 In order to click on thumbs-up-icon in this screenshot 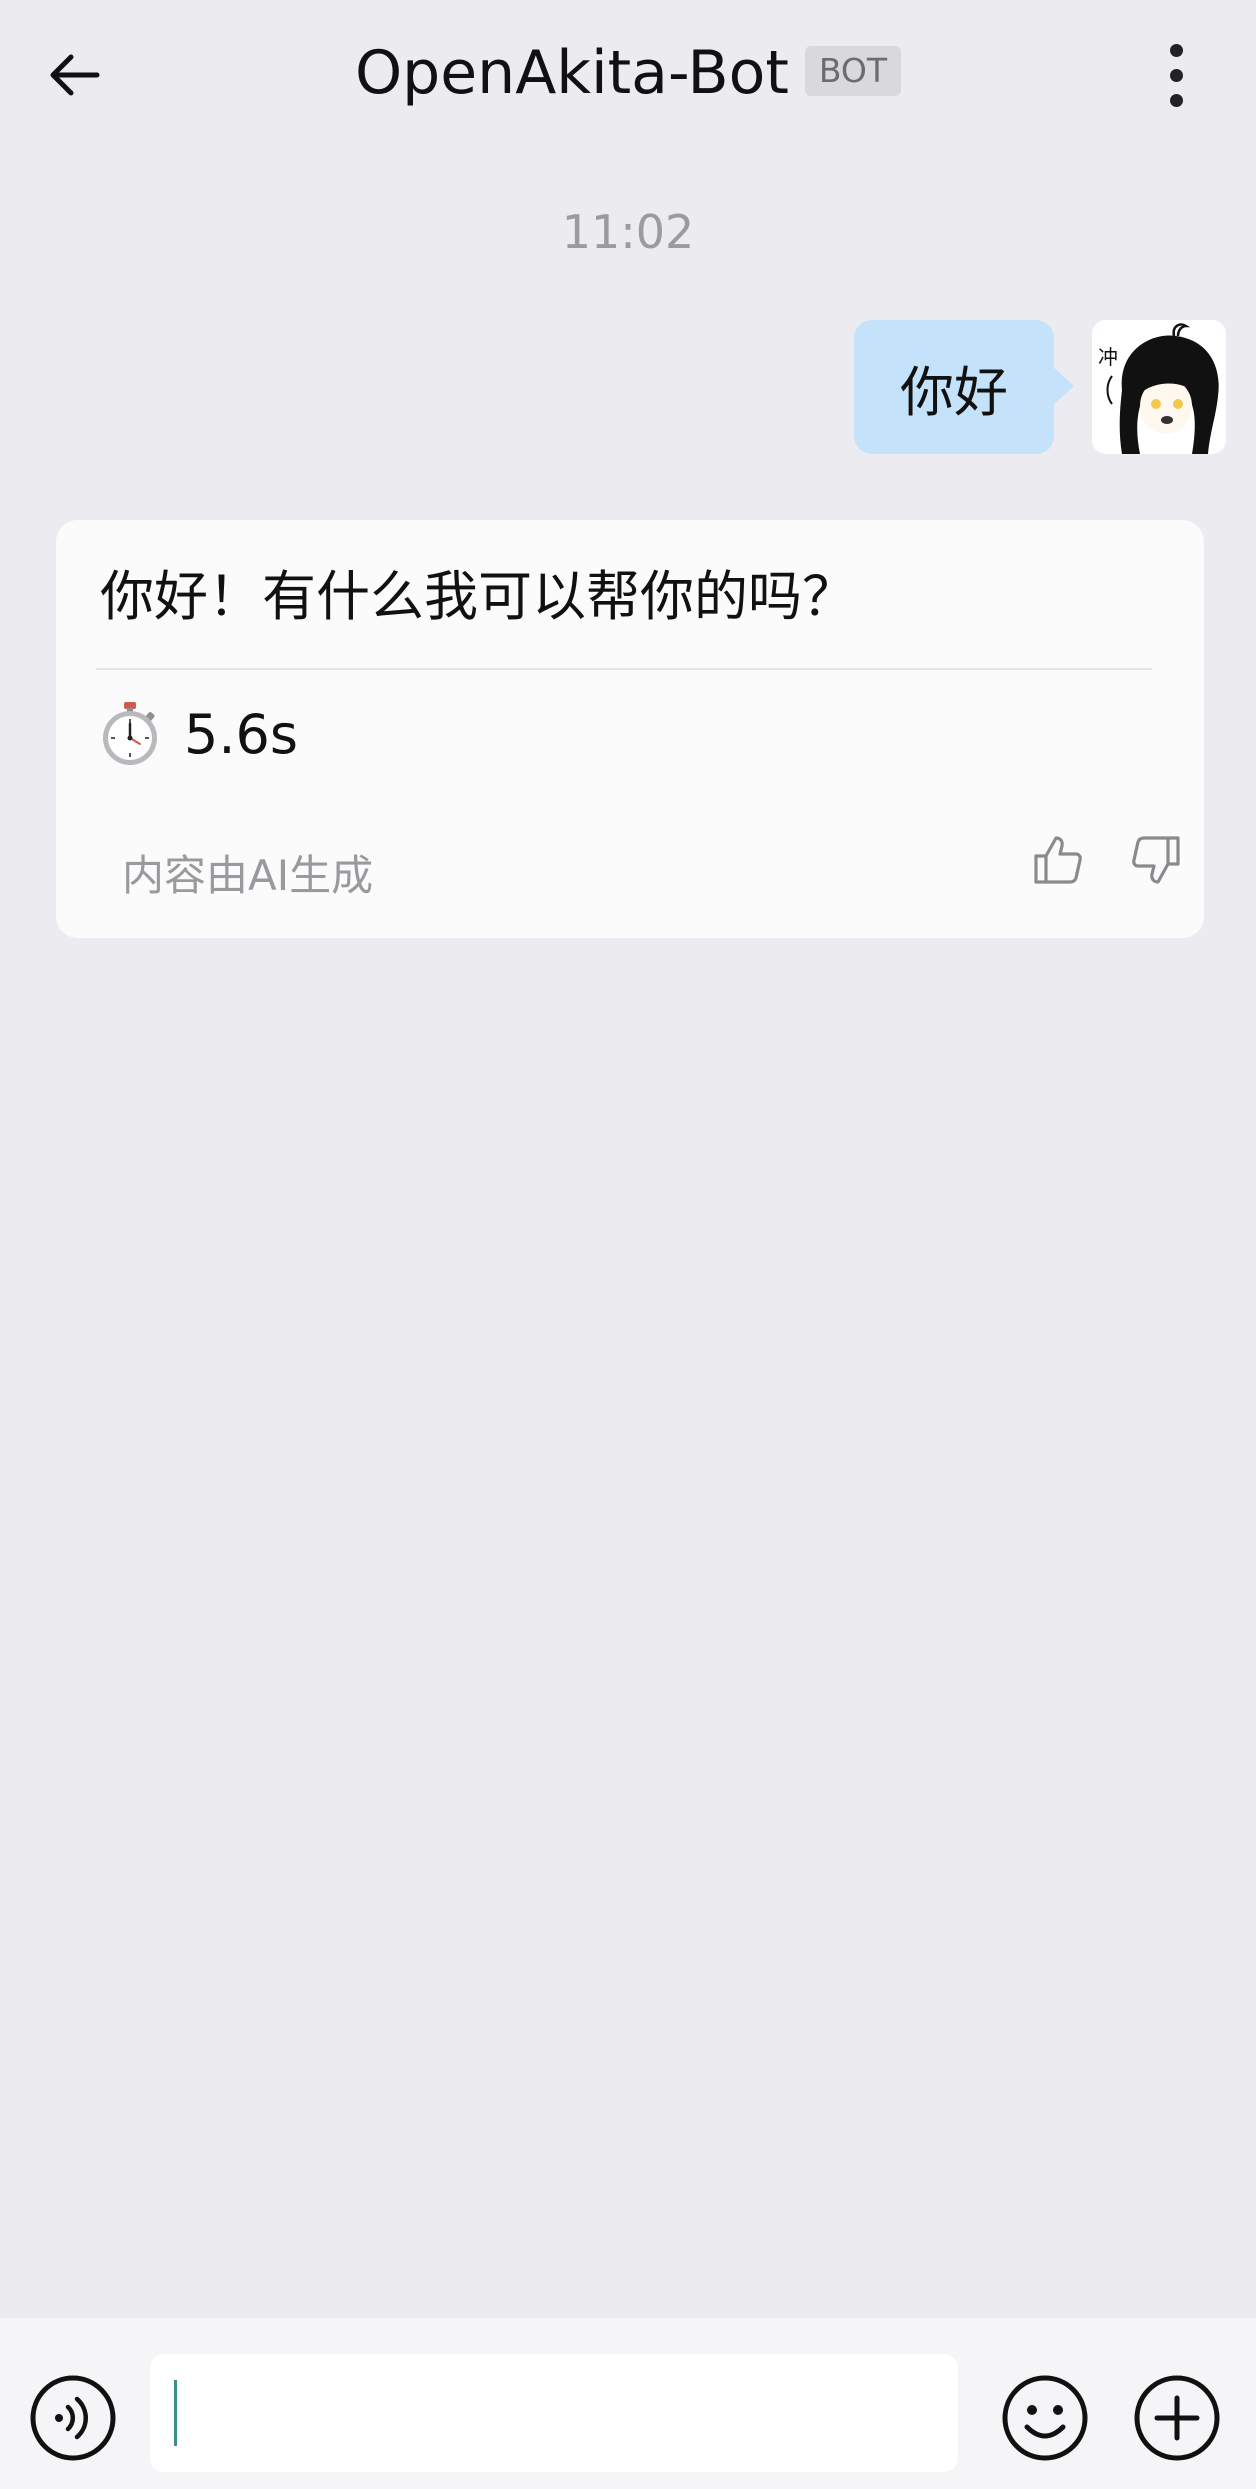, I will do `click(1058, 860)`.